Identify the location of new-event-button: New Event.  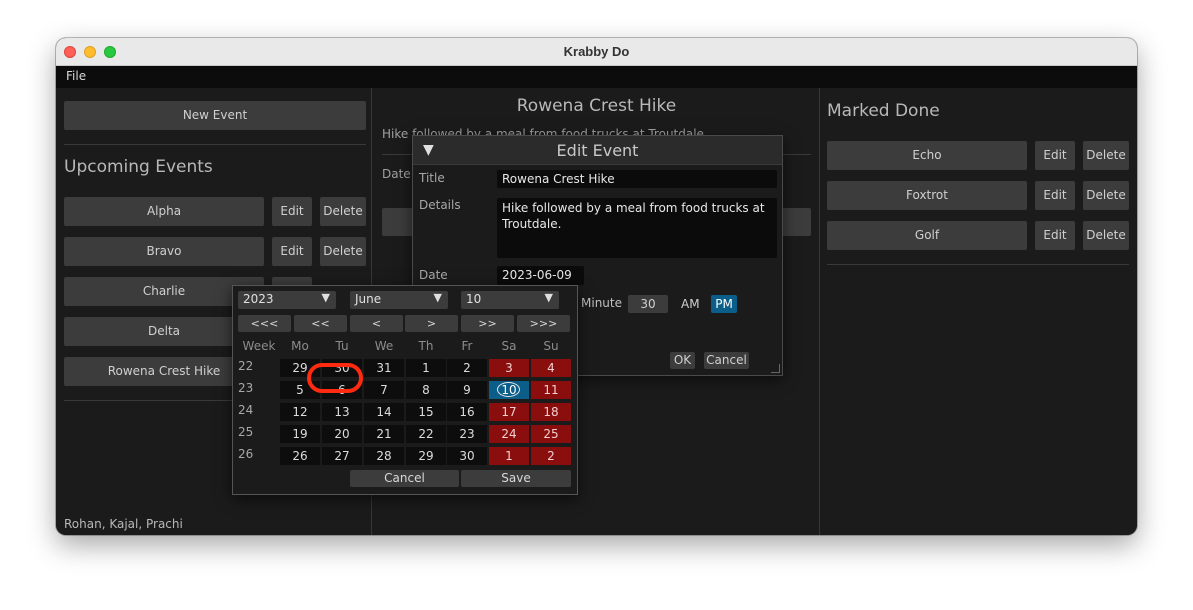
(215, 115).